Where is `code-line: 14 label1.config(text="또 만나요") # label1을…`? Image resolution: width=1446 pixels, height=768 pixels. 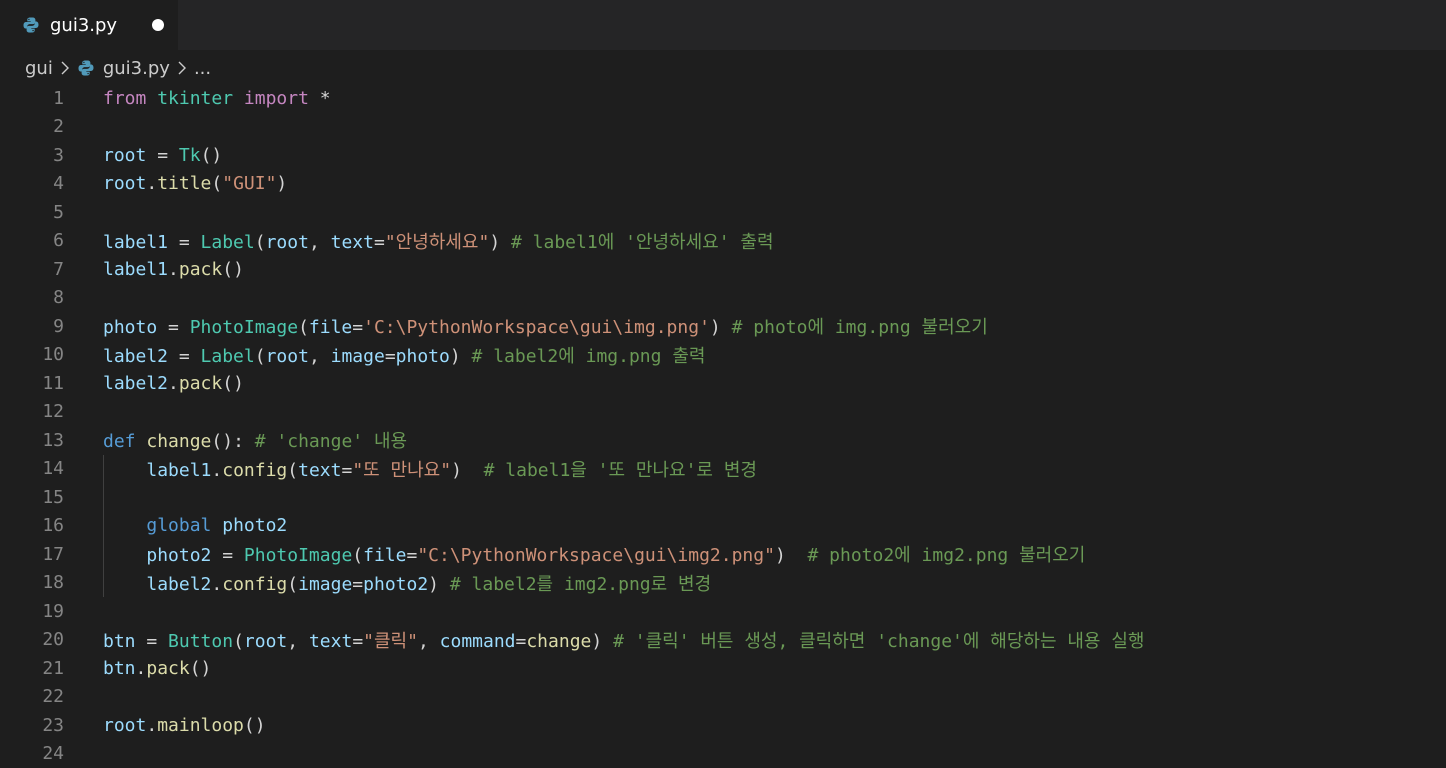
code-line: 14 label1.config(text="또 만나요") # label1을… is located at coordinates (723, 469).